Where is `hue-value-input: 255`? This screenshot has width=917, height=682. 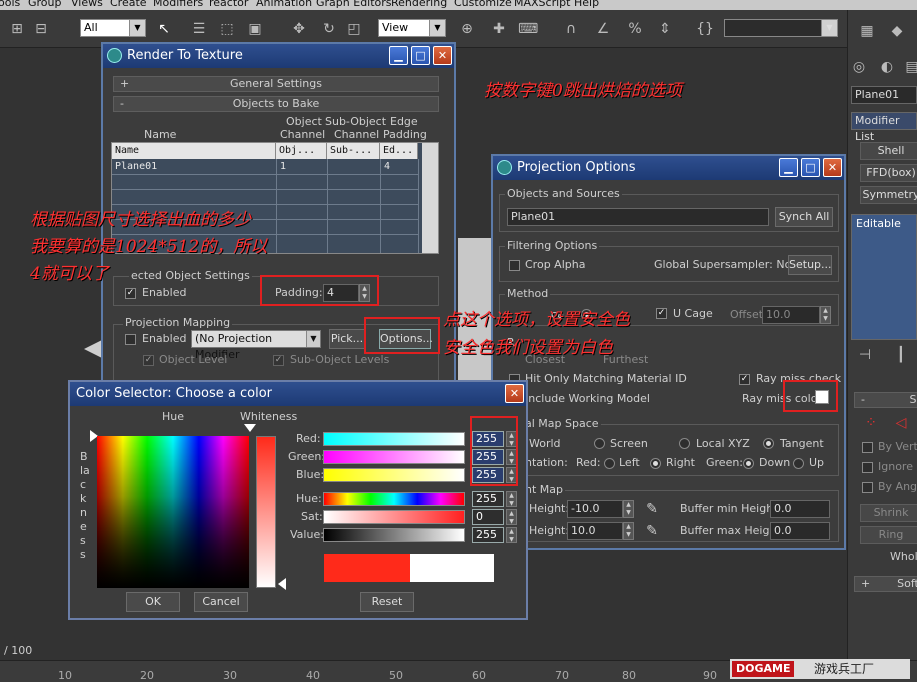
hue-value-input: 255 is located at coordinates (488, 499).